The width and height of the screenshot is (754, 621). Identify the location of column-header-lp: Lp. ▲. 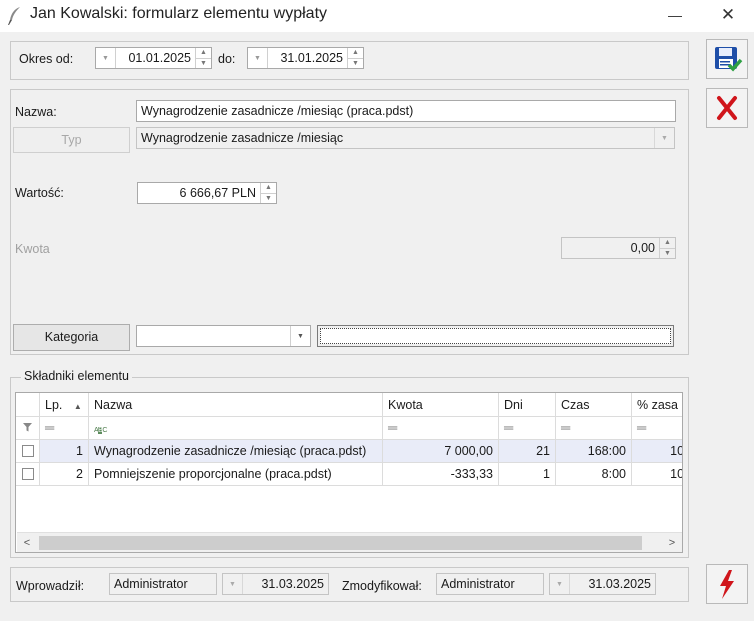
(64, 405).